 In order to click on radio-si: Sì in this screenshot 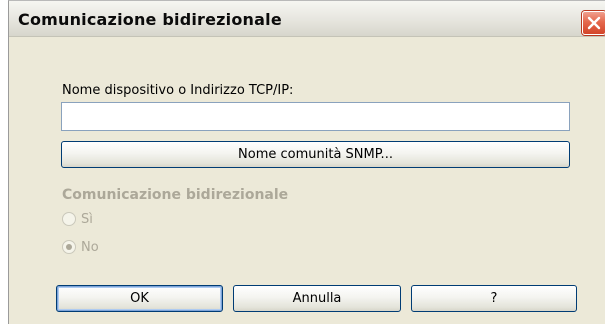, I will do `click(77, 219)`.